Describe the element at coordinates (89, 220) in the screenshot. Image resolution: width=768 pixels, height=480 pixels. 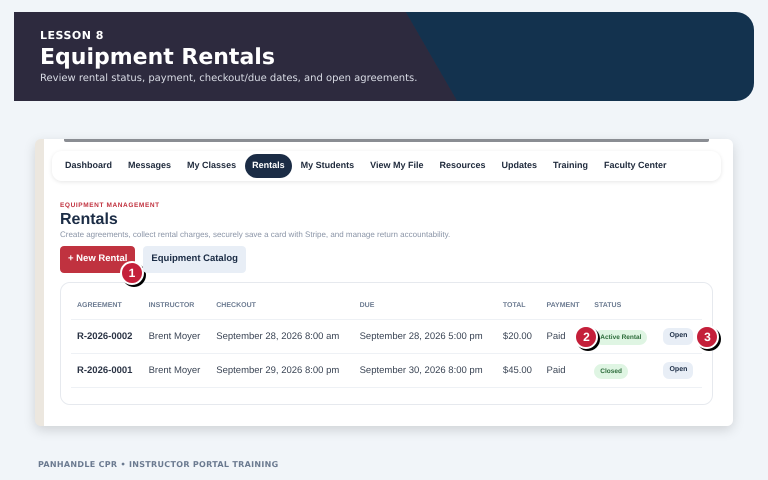
I see `page-title: Rentals` at that location.